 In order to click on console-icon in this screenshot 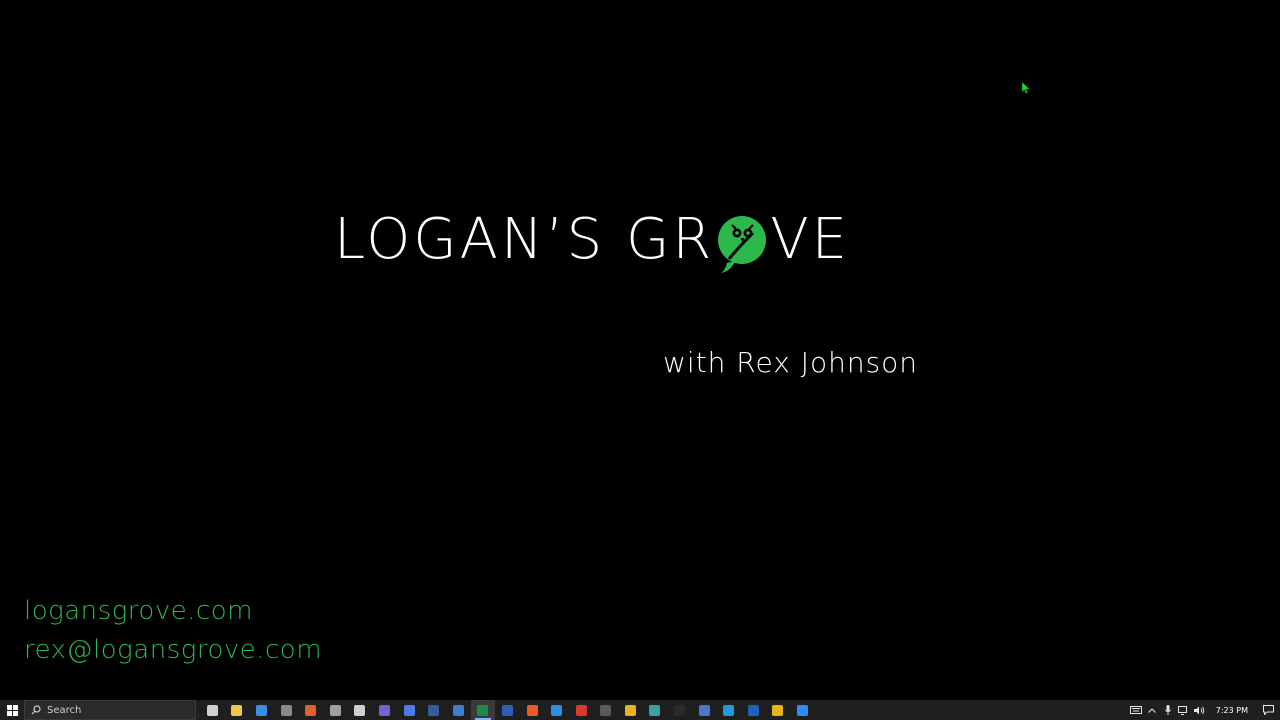, I will do `click(680, 710)`.